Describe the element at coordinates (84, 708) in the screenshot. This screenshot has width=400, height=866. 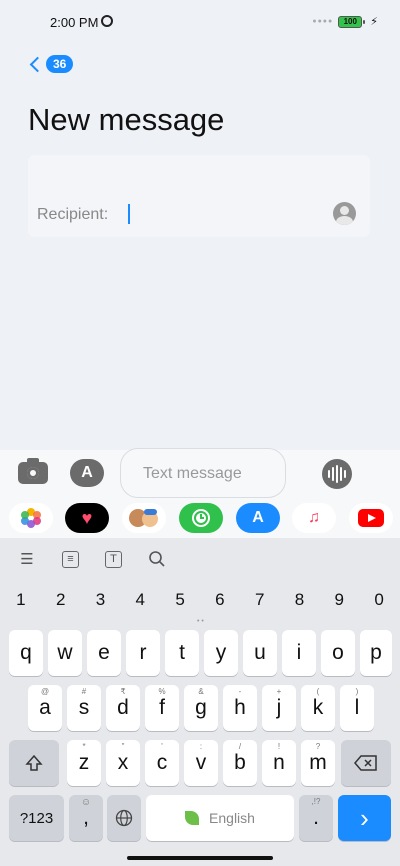
I see `key-s: # s` at that location.